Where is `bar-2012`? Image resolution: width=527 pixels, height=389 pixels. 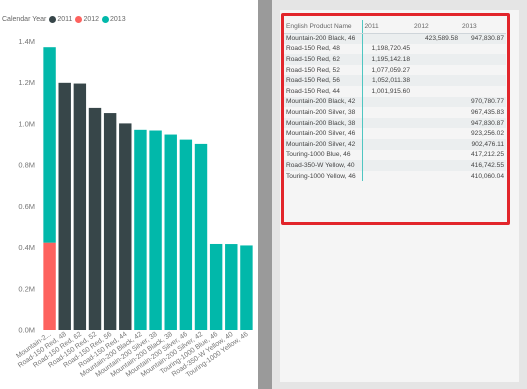 bar-2012 is located at coordinates (49, 286).